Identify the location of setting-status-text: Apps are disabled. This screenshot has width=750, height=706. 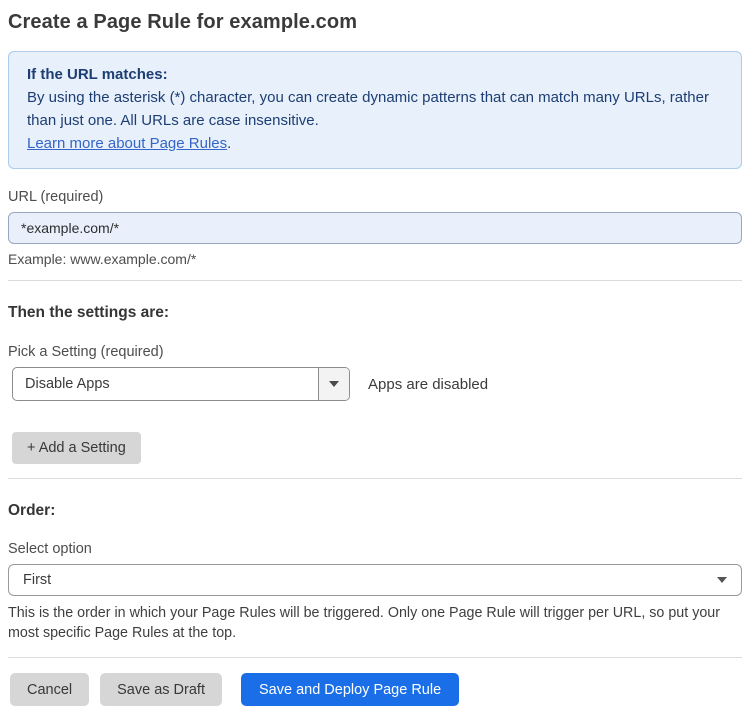
(428, 384).